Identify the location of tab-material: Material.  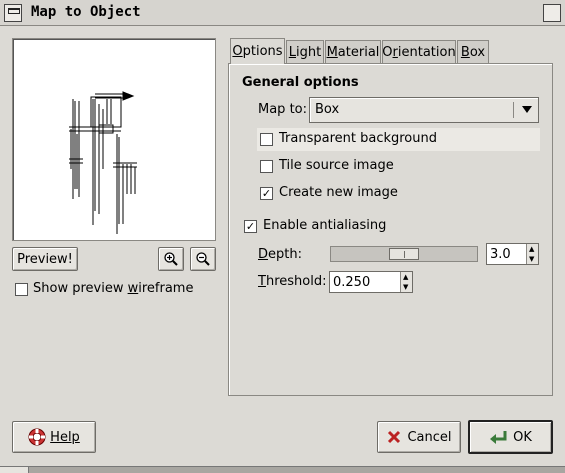
(353, 51).